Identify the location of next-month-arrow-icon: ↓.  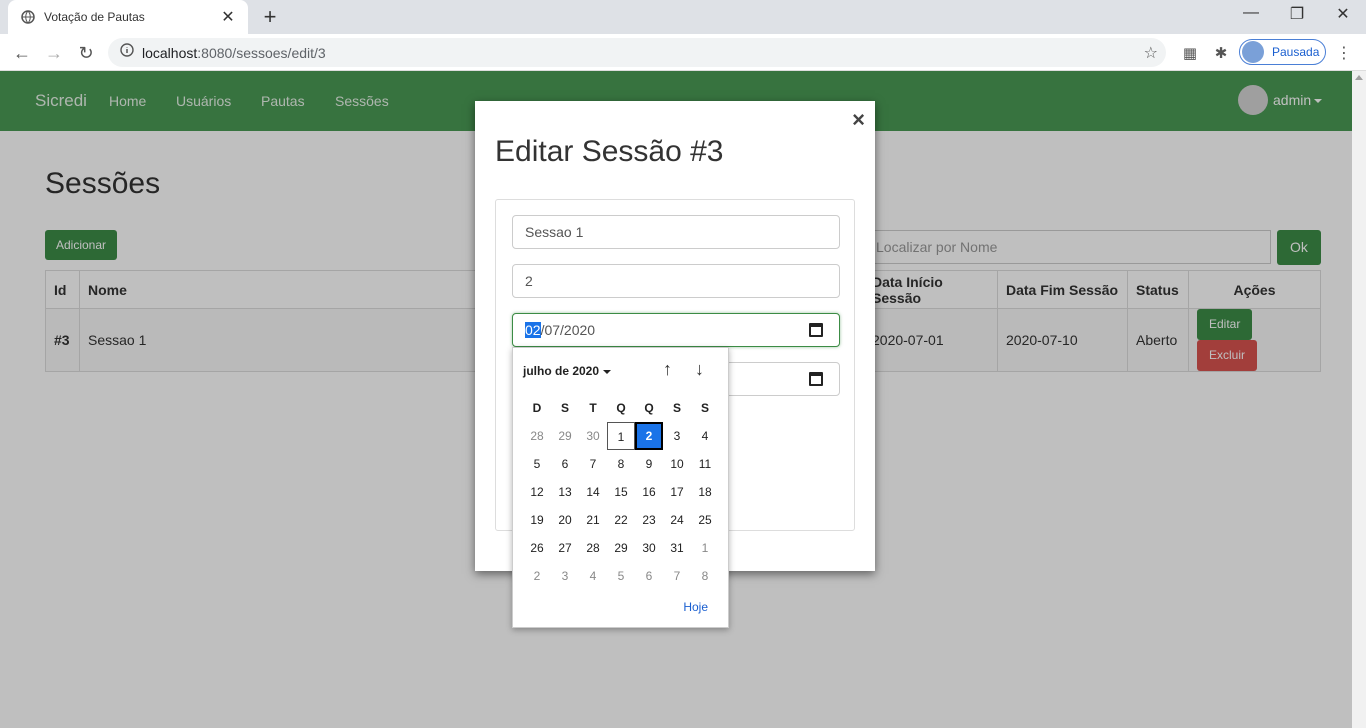
(699, 369).